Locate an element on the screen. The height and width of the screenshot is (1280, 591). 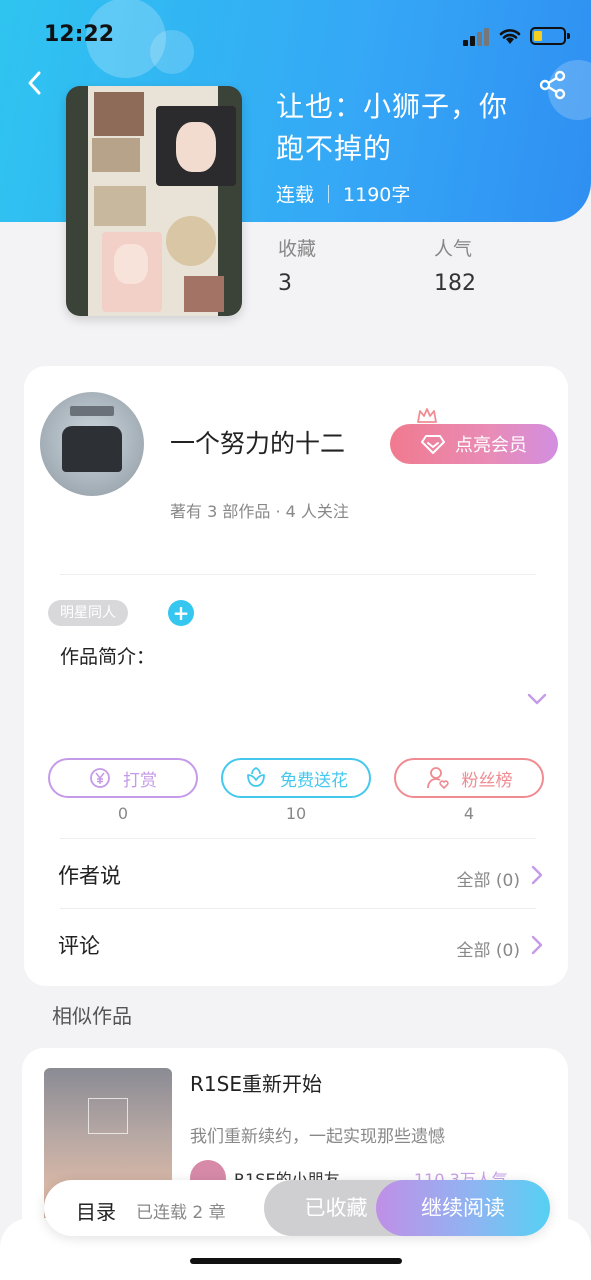
fan-ranking-button: 粉丝榜 is located at coordinates (469, 778).